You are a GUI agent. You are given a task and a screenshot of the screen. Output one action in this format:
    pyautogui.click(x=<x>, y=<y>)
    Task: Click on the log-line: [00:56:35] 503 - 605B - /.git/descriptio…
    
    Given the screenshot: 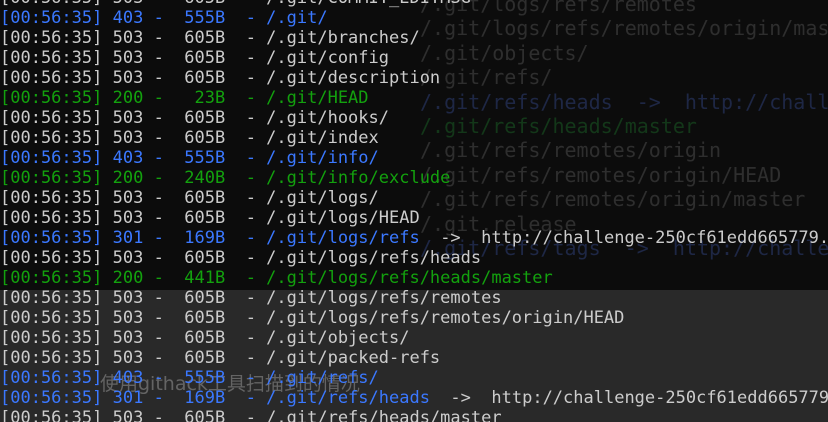 What is the action you would take?
    pyautogui.click(x=220, y=78)
    